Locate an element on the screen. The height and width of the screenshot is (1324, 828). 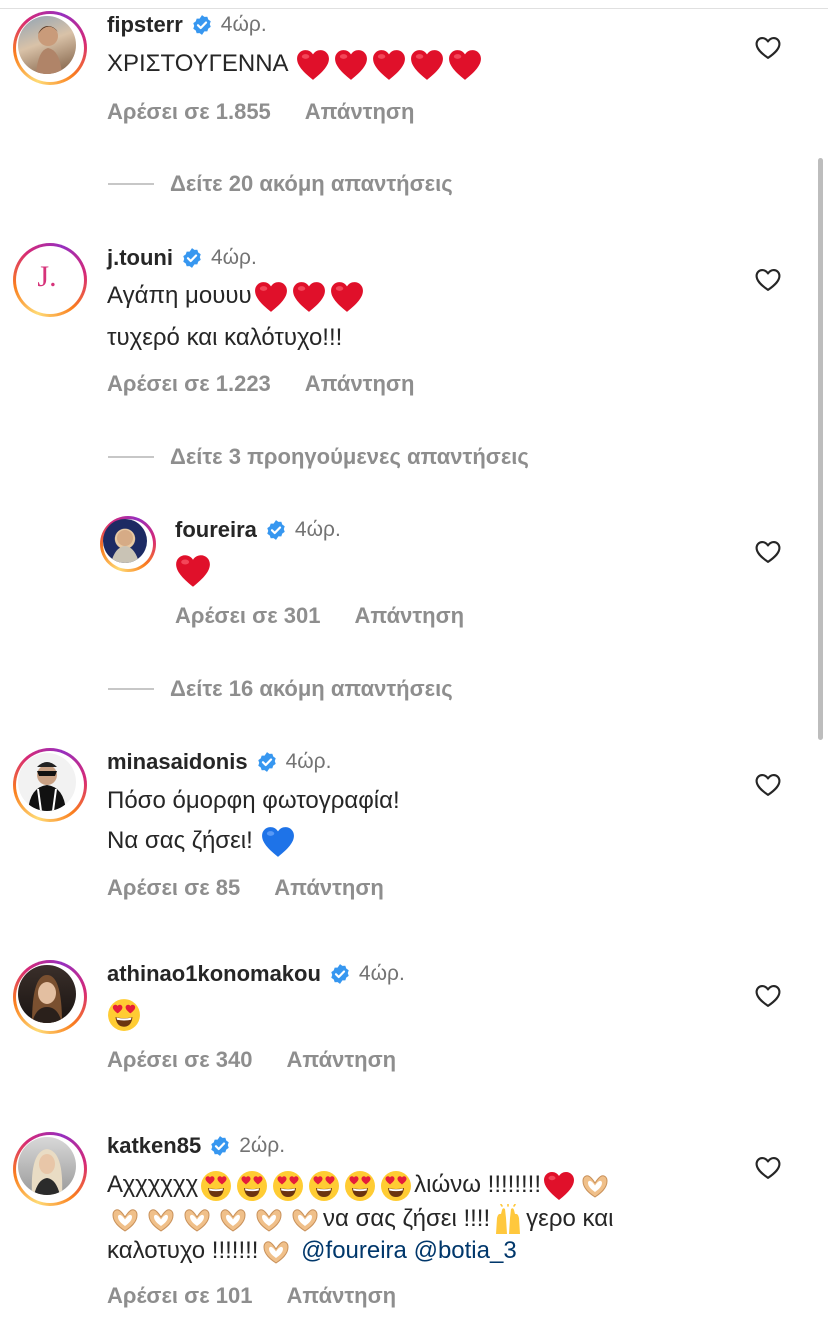
comment-text-part: καλοτυχο !!!!!!! is located at coordinates (183, 1250).